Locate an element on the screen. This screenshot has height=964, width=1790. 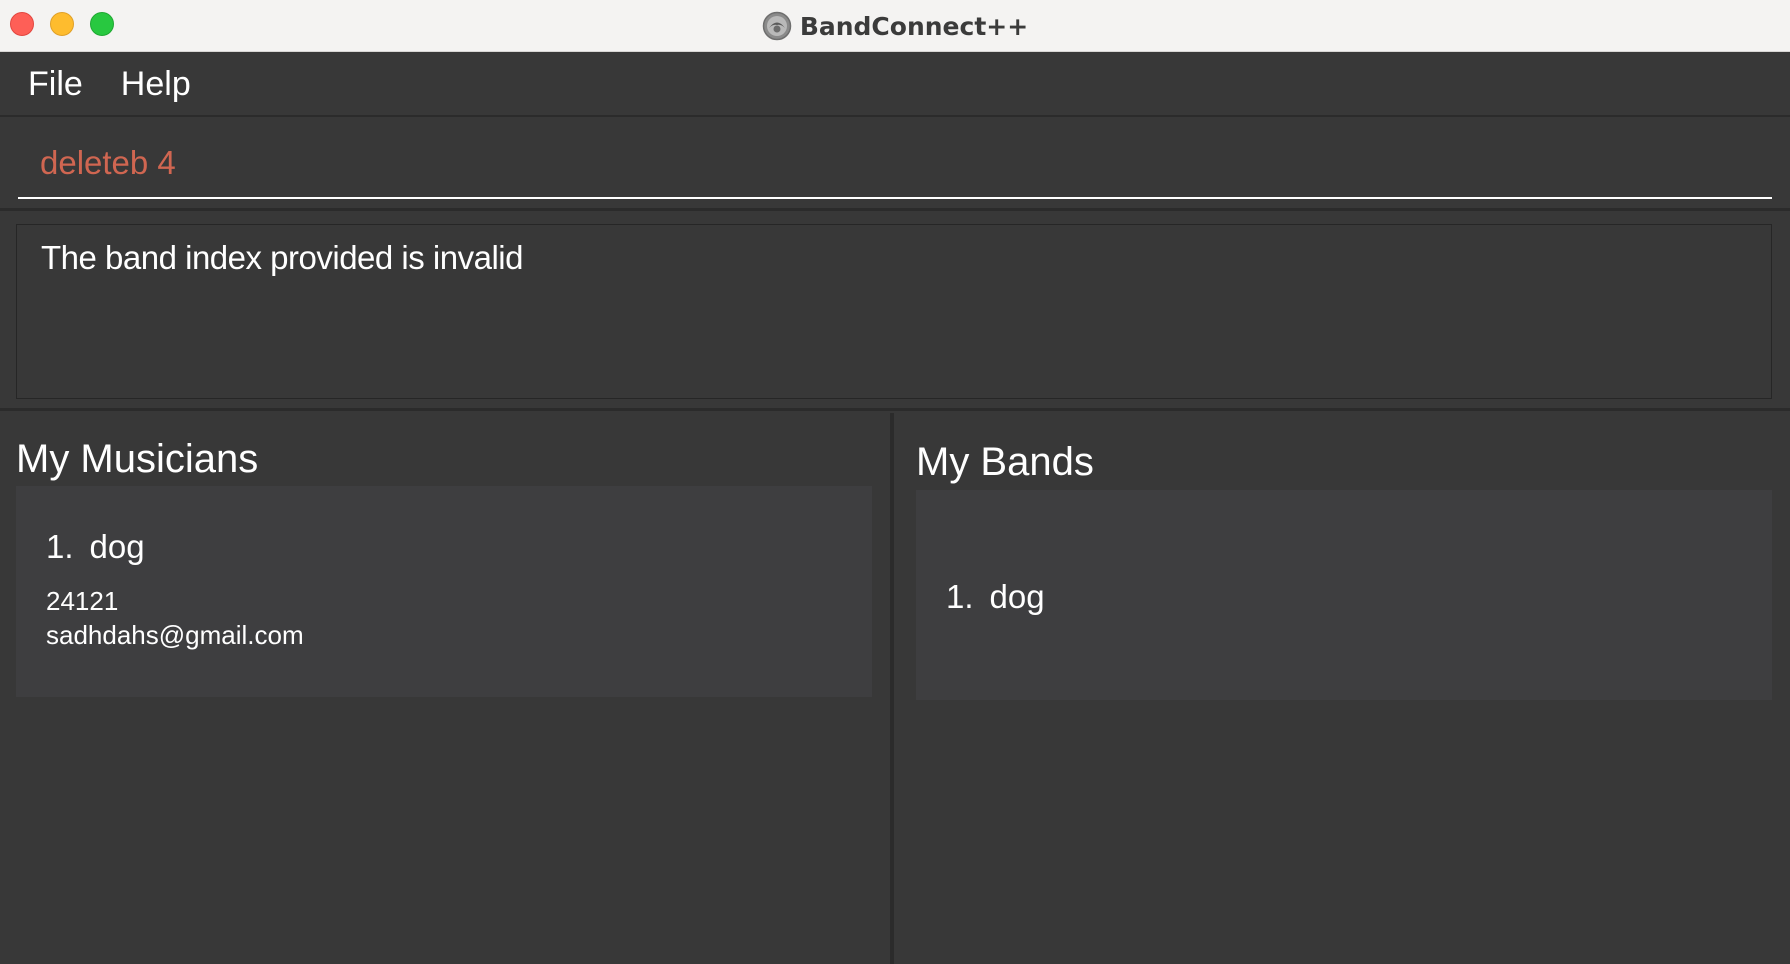
band-card-header: 1. dog is located at coordinates (995, 597).